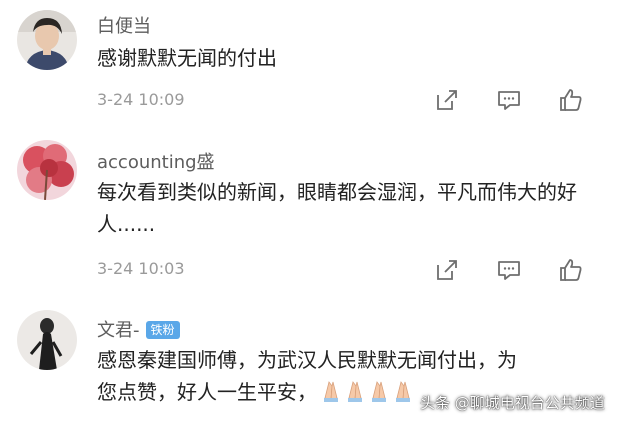 This screenshot has height=421, width=620. Describe the element at coordinates (118, 330) in the screenshot. I see `username-text: 文君-` at that location.